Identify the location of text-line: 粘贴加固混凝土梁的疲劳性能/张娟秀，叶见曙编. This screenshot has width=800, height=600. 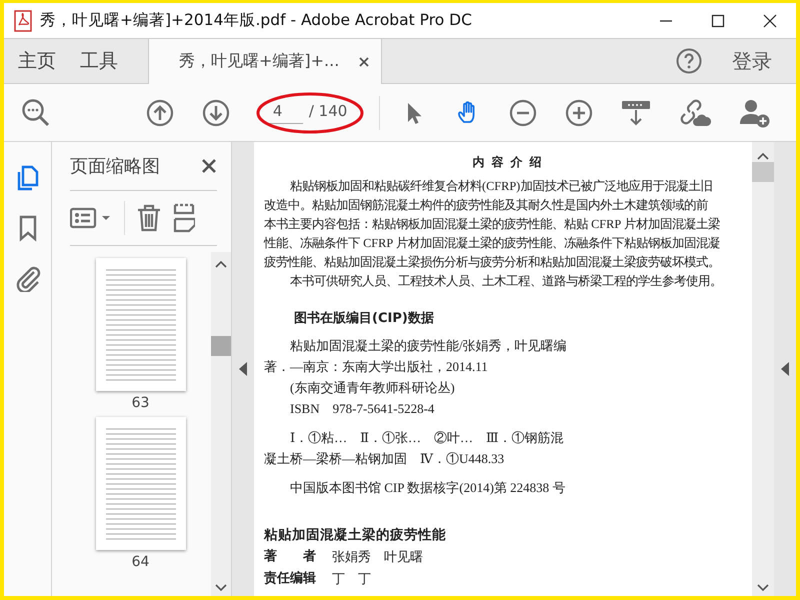
(428, 346).